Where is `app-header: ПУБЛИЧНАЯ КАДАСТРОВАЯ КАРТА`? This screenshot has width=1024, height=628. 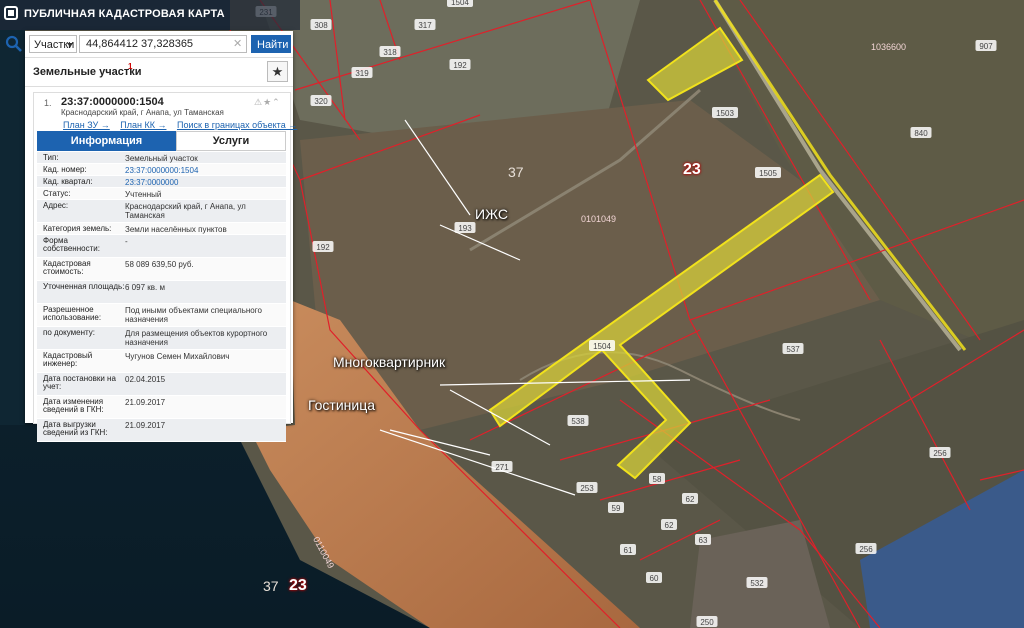 app-header: ПУБЛИЧНАЯ КАДАСТРОВАЯ КАРТА is located at coordinates (150, 15).